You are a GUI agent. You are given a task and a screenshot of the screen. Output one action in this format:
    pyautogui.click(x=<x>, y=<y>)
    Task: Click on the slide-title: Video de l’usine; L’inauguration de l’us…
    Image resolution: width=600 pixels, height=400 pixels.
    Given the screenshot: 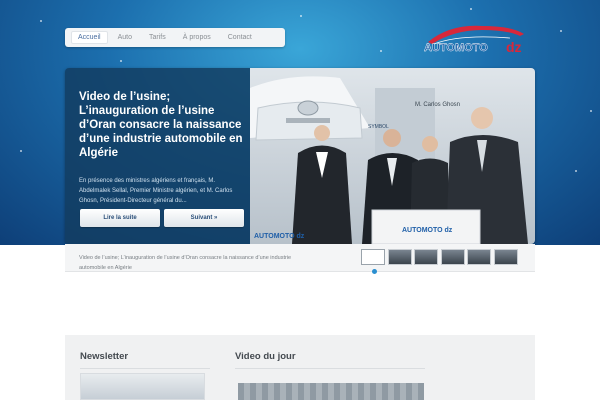 What is the action you would take?
    pyautogui.click(x=163, y=125)
    